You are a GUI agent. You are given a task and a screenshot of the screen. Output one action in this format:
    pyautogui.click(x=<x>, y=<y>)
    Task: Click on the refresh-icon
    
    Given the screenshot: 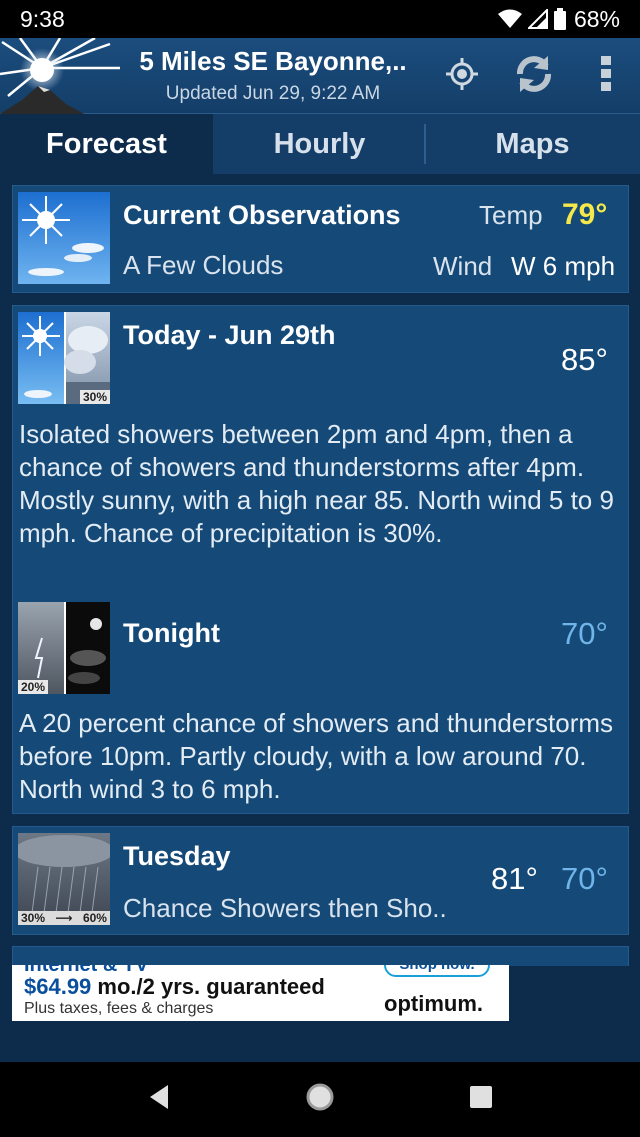 What is the action you would take?
    pyautogui.click(x=534, y=76)
    